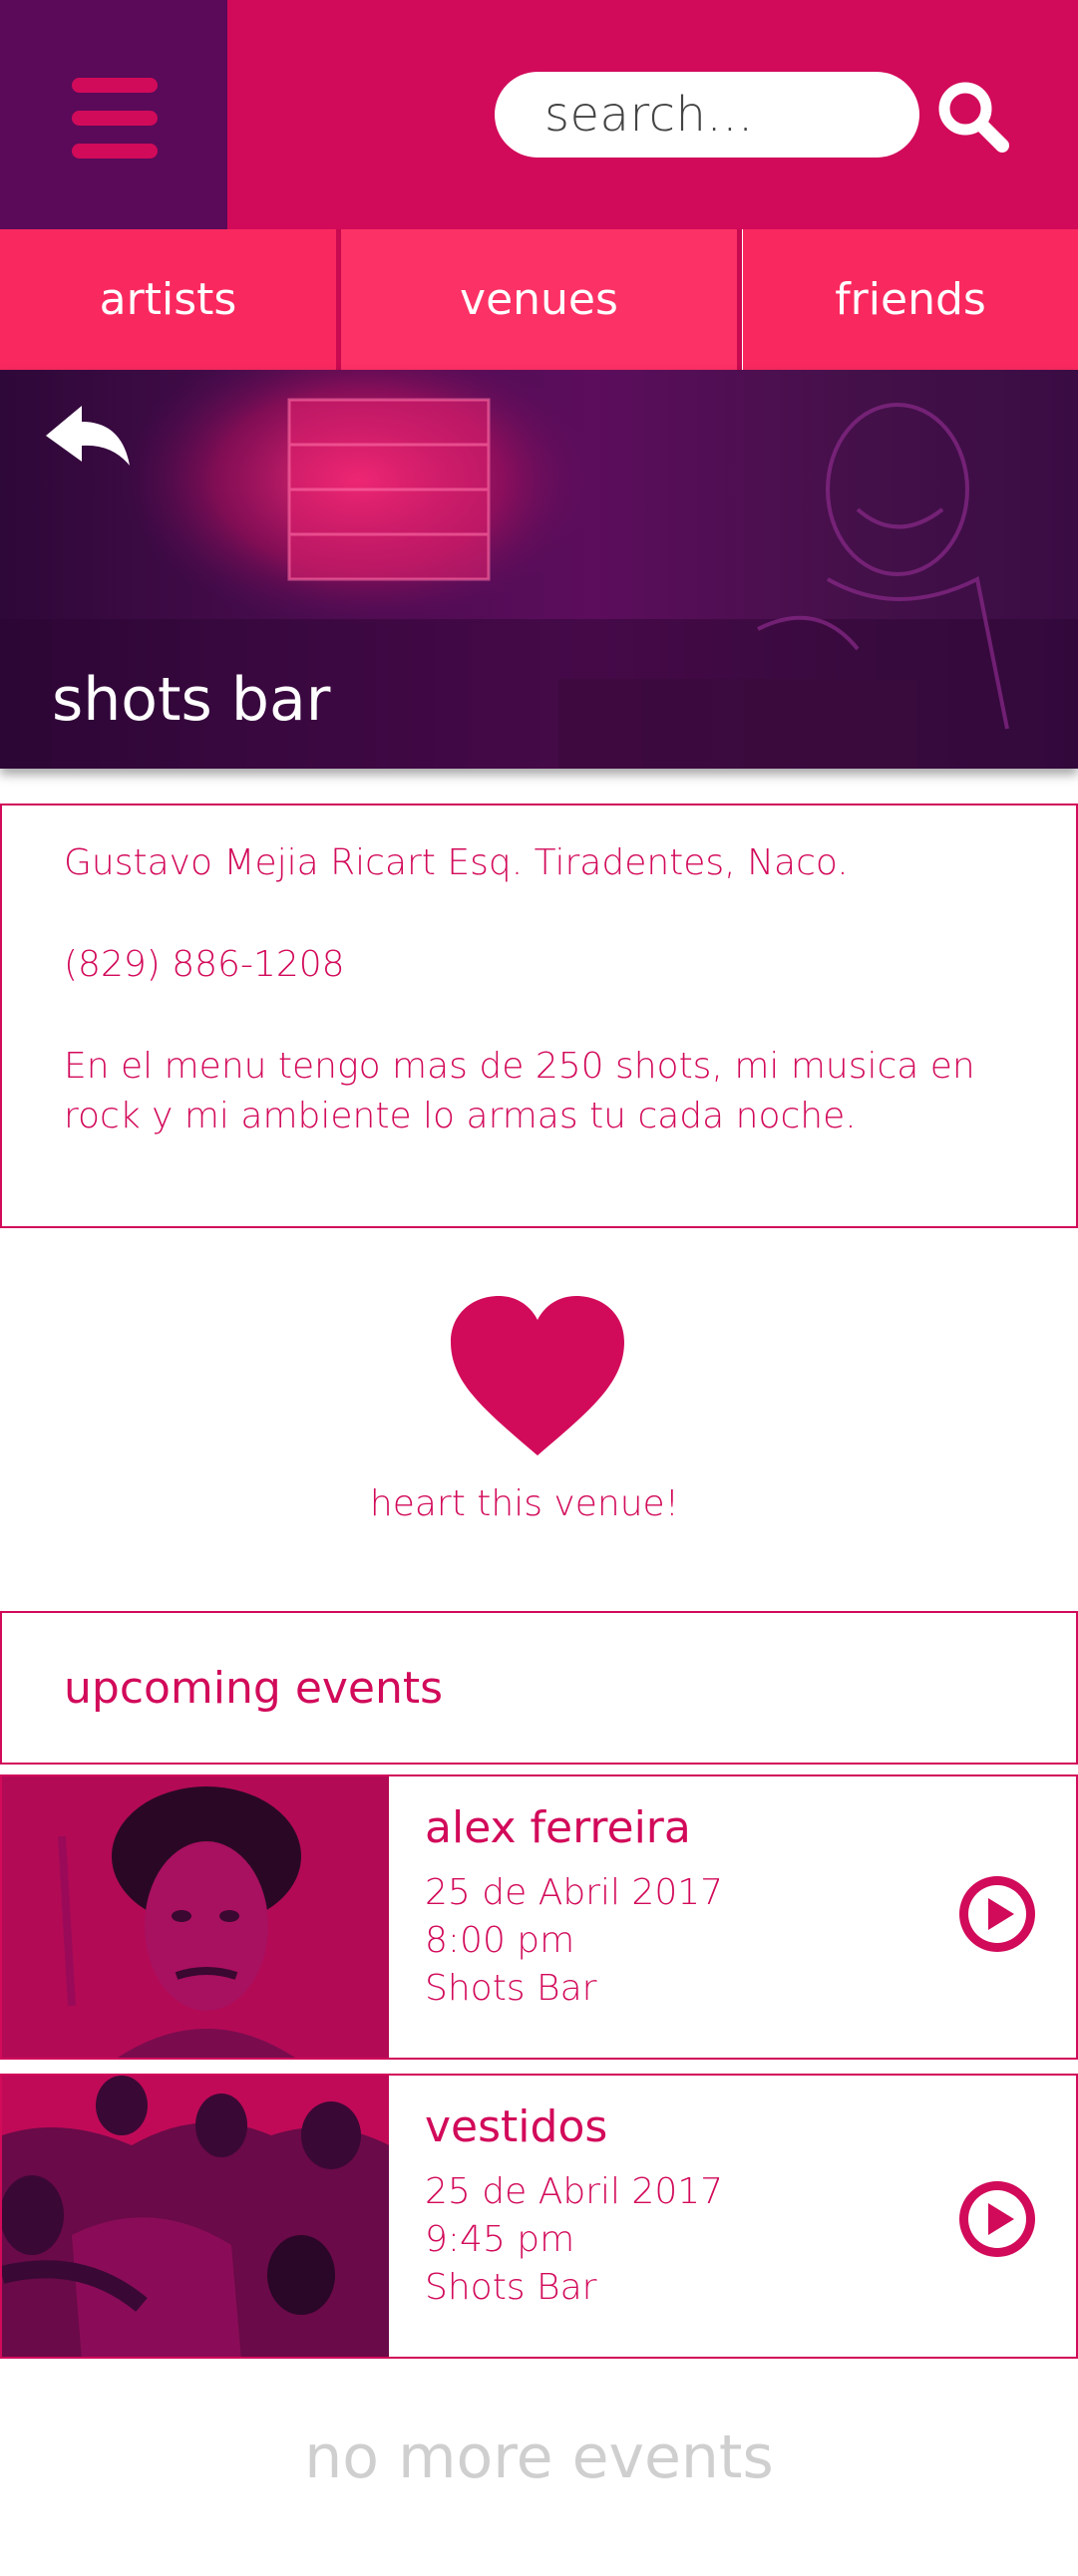 The height and width of the screenshot is (2576, 1078). I want to click on tab-friends: friends, so click(911, 299).